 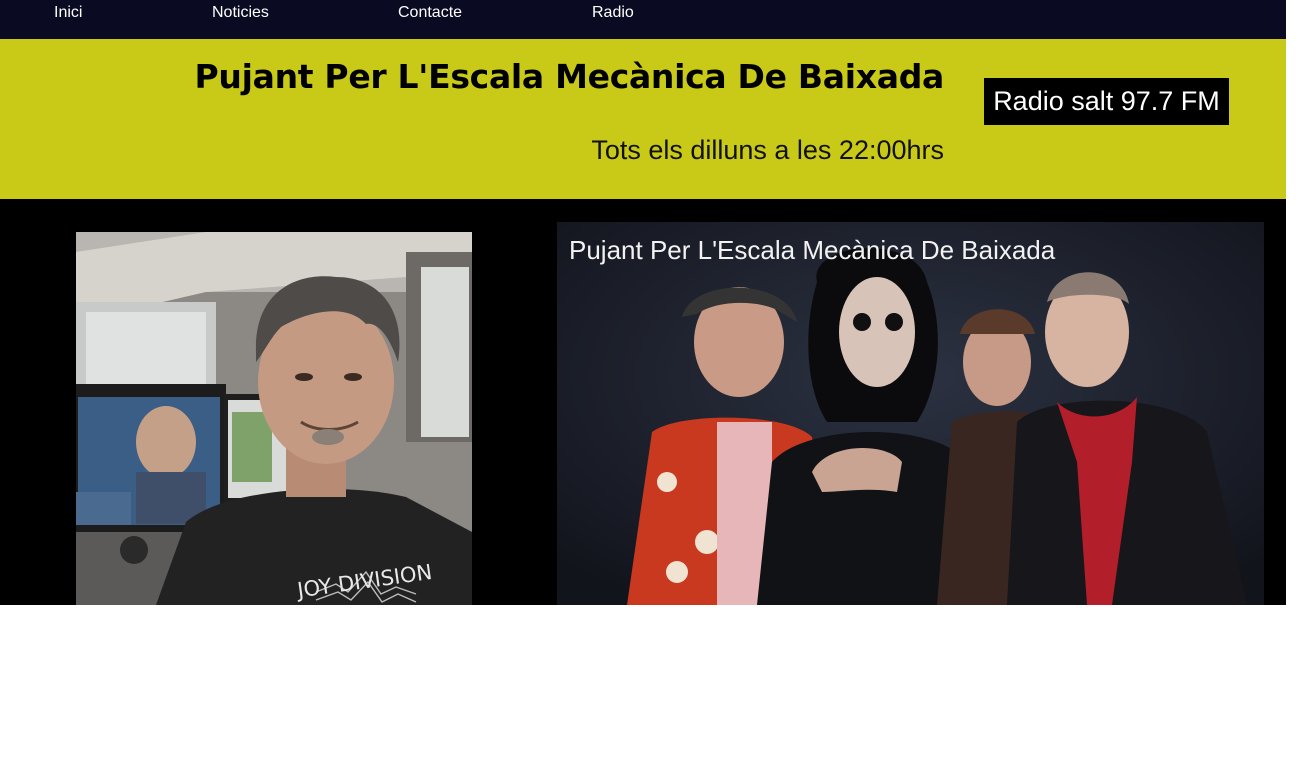 What do you see at coordinates (569, 76) in the screenshot?
I see `page-title: Pujant Per L'Escala Mecànica De Baixada` at bounding box center [569, 76].